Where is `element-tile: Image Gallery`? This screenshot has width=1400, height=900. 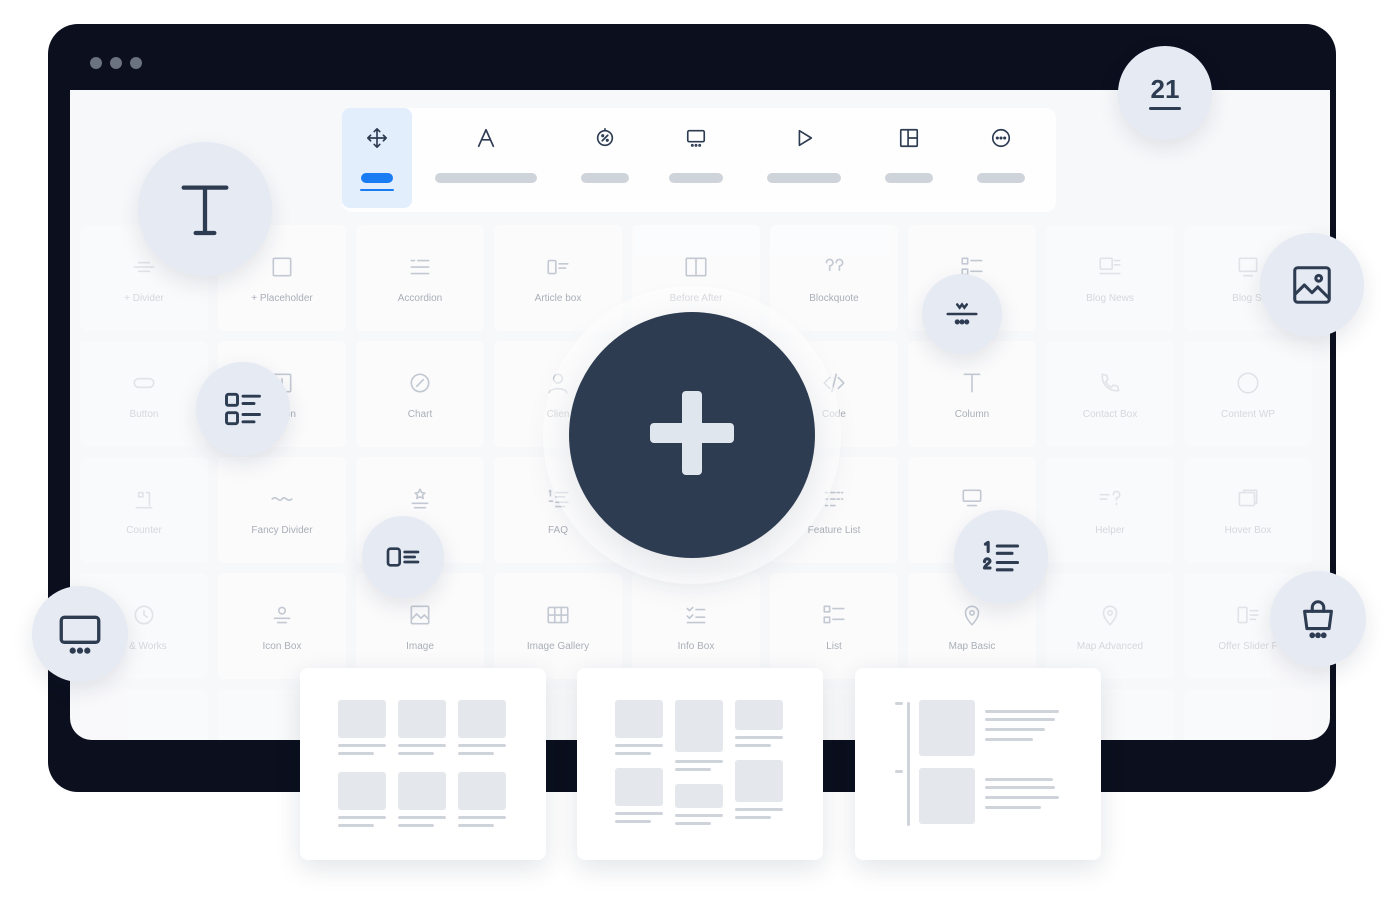
element-tile: Image Gallery is located at coordinates (558, 626).